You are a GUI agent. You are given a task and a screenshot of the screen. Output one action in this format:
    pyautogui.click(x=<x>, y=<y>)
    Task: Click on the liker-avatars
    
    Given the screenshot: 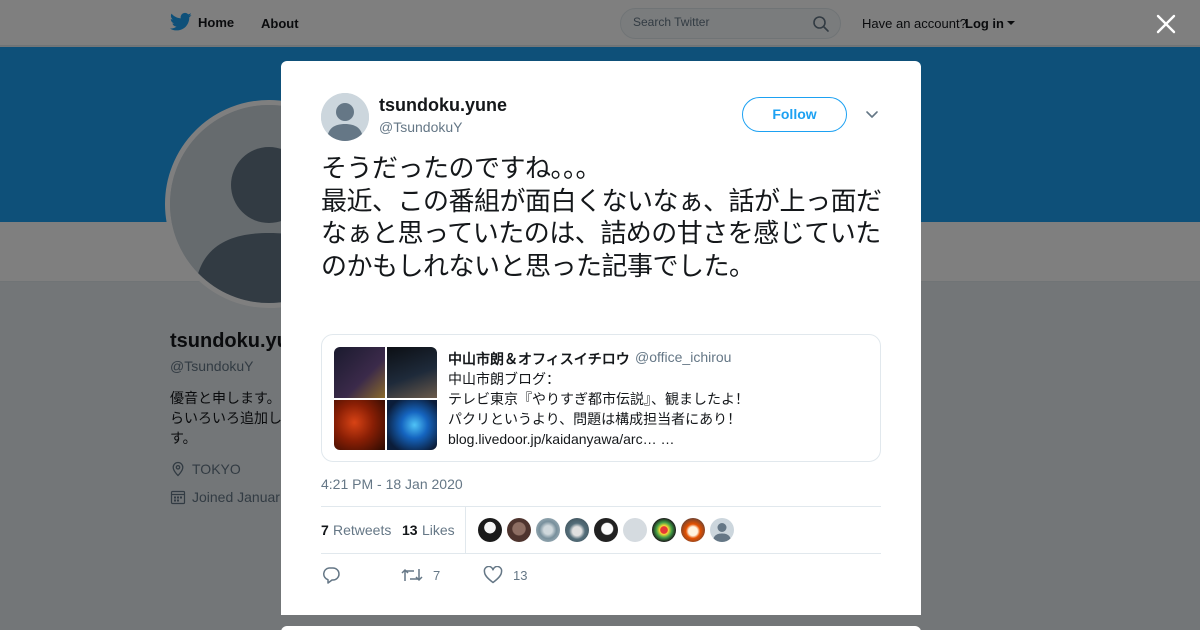 What is the action you would take?
    pyautogui.click(x=606, y=530)
    